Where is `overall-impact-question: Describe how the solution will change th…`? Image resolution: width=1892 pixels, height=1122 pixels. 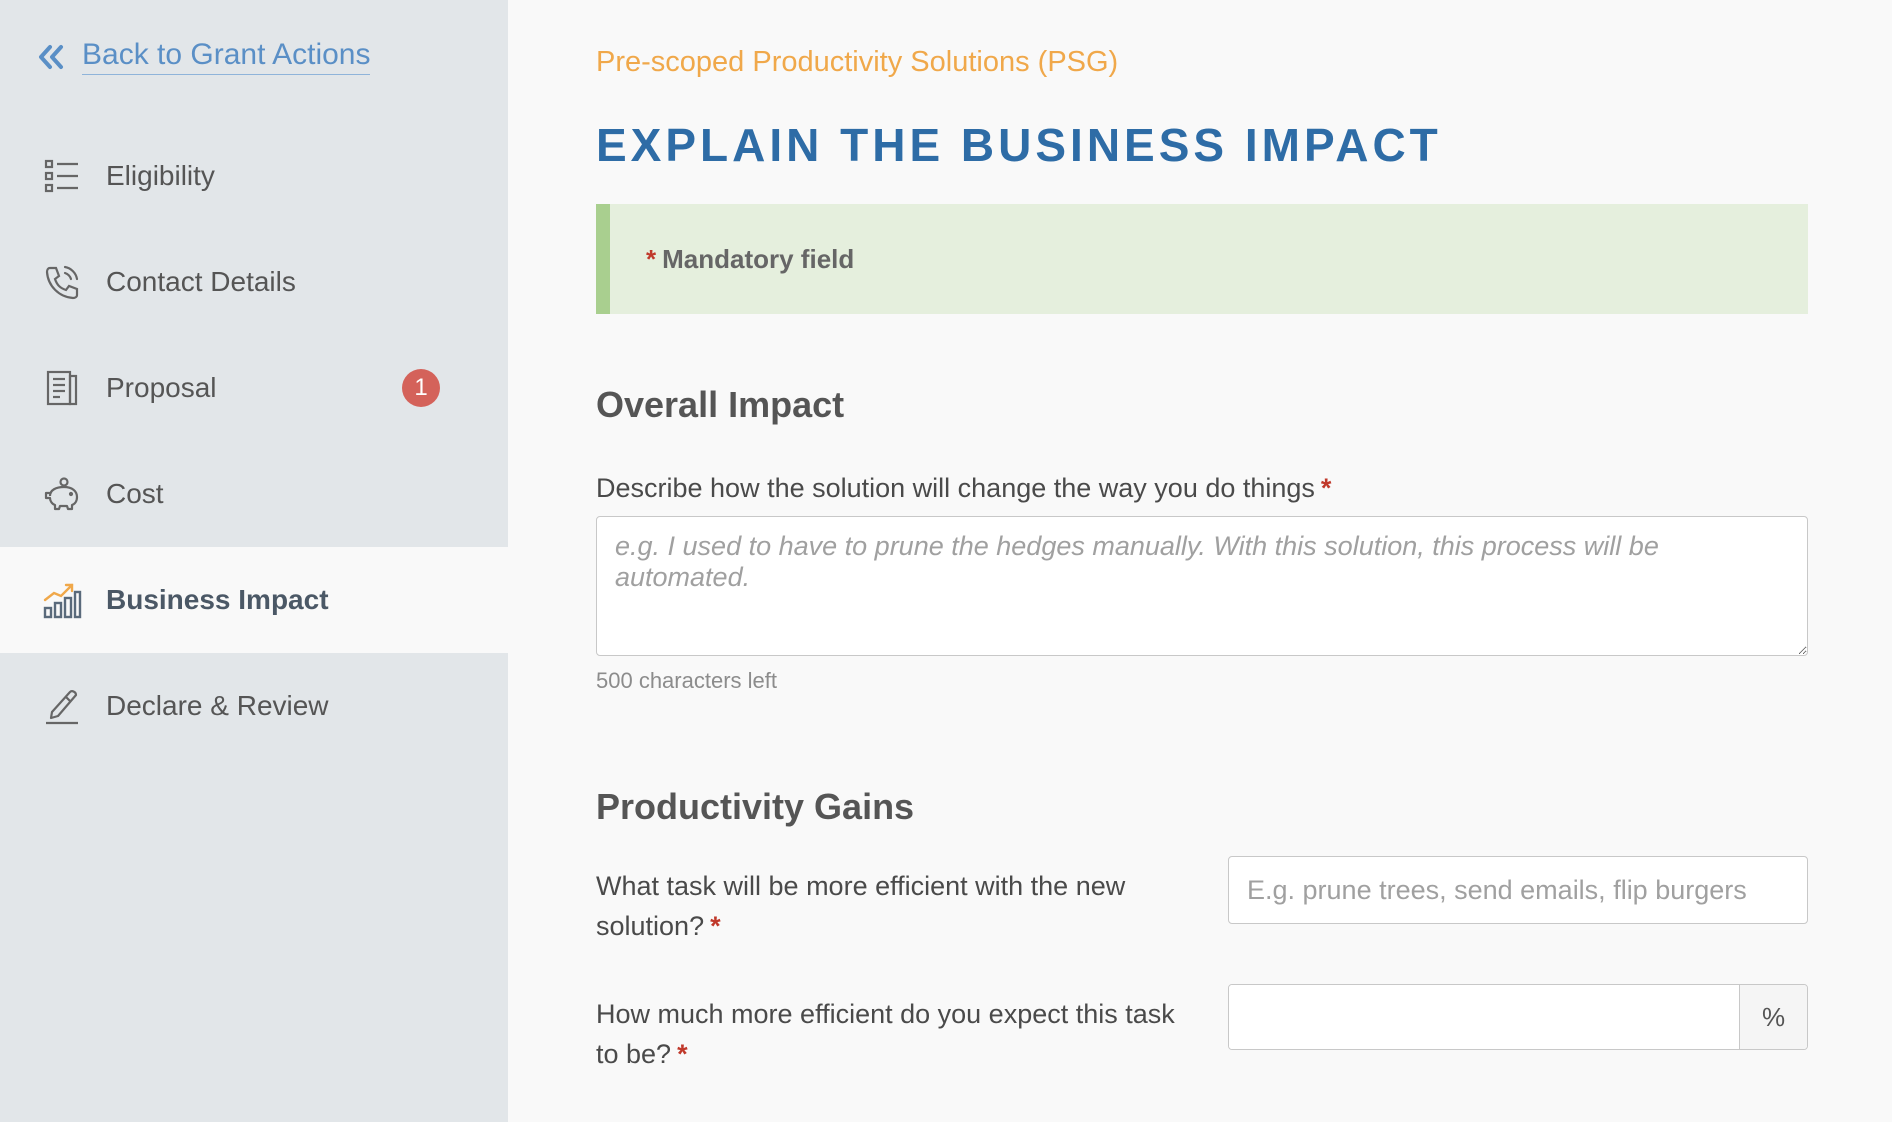
overall-impact-question: Describe how the solution will change th… is located at coordinates (963, 488).